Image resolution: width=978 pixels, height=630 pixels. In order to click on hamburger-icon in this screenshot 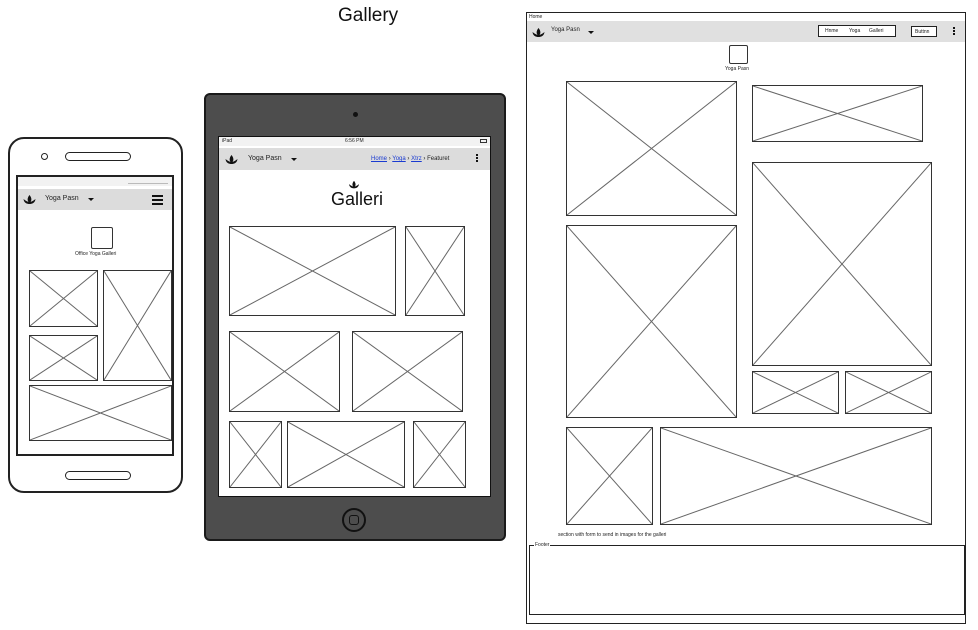, I will do `click(157, 200)`.